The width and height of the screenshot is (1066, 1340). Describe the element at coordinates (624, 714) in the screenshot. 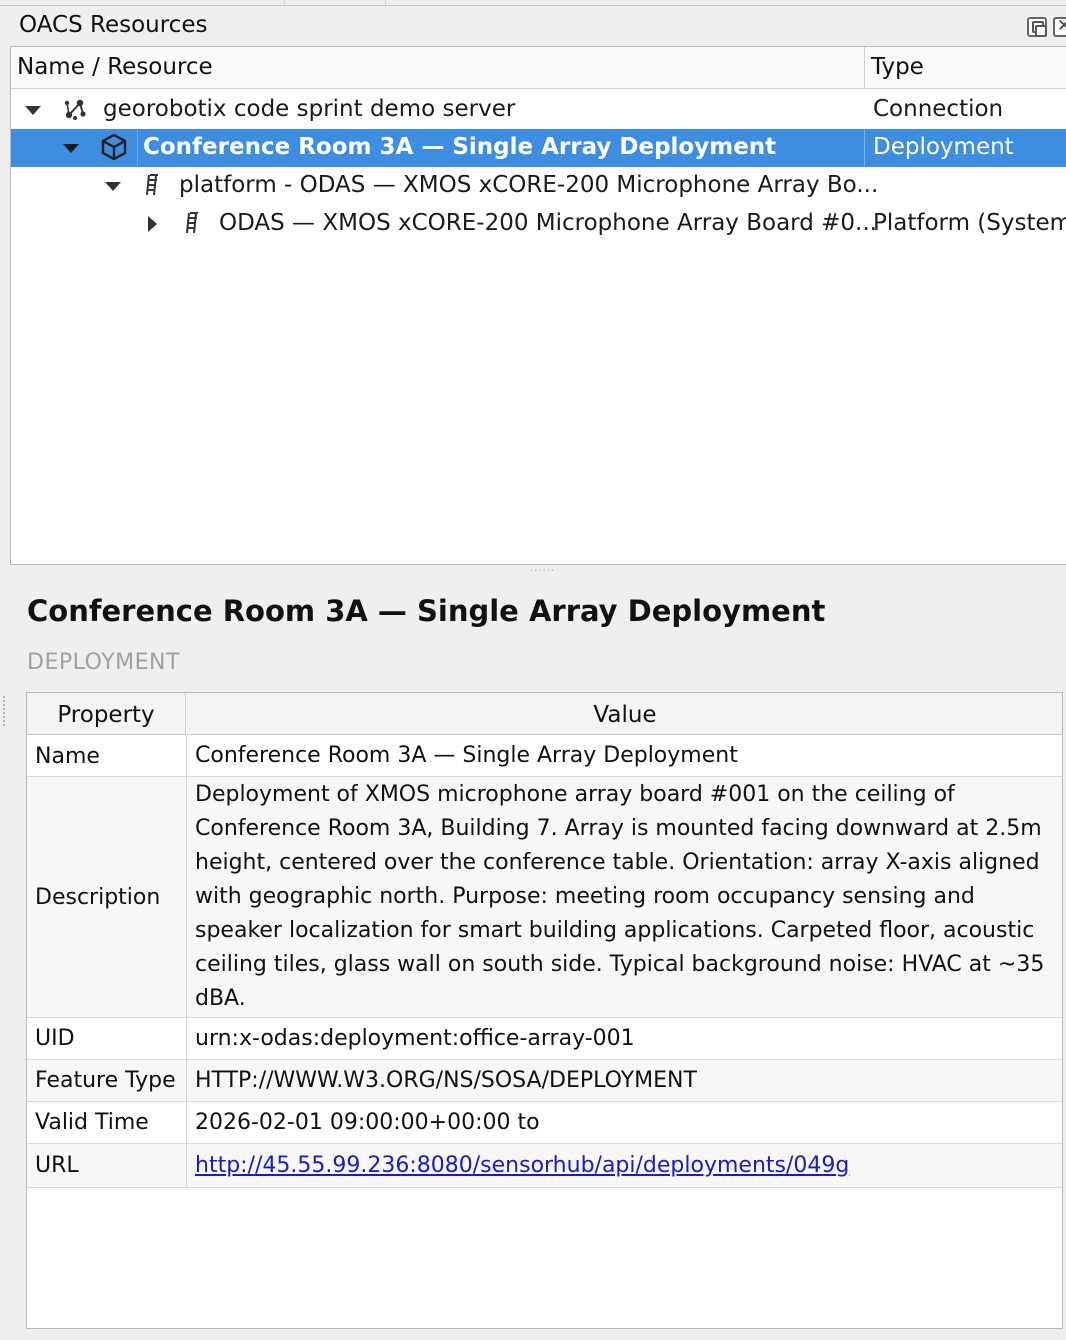

I see `column-header-value: Value` at that location.